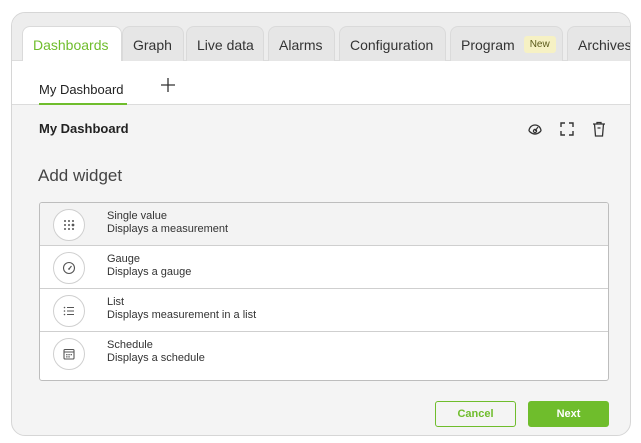  Describe the element at coordinates (324, 353) in the screenshot. I see `widget-option-schedule: Schedule Displays a schedule` at that location.